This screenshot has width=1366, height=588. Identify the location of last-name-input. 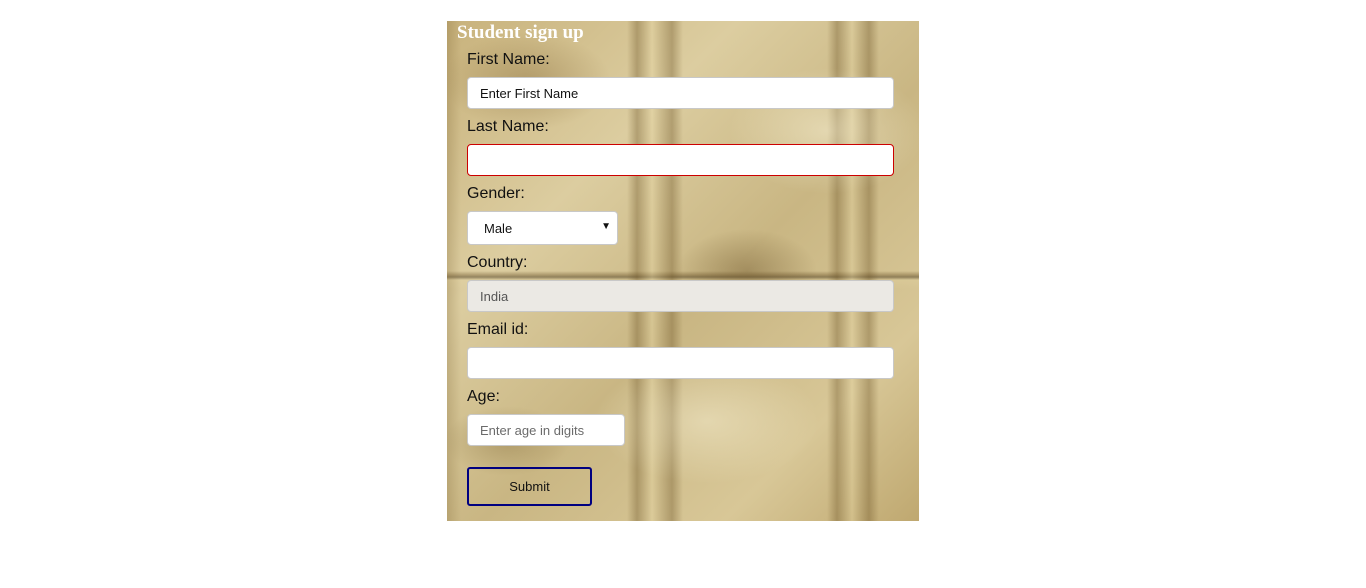
(680, 160).